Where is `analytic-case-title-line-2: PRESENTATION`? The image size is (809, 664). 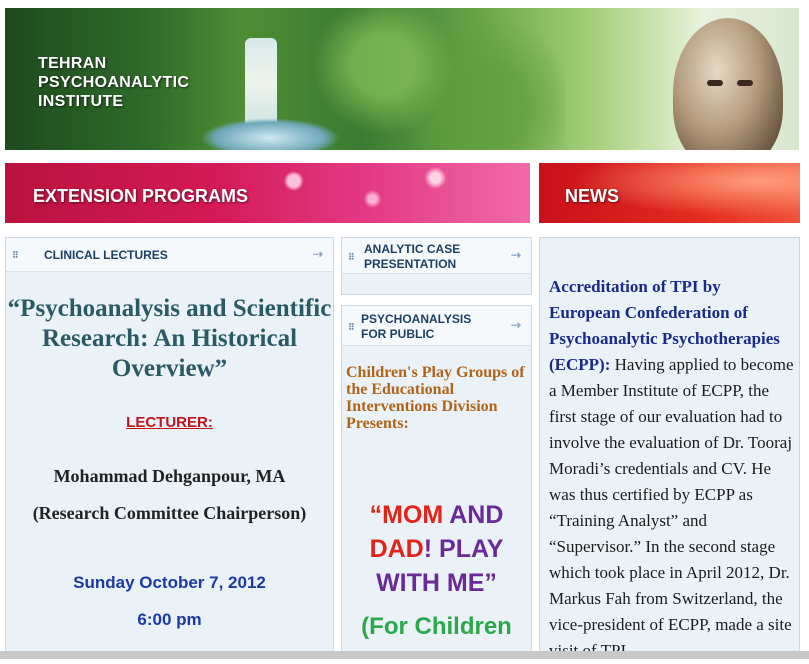 analytic-case-title-line-2: PRESENTATION is located at coordinates (410, 264).